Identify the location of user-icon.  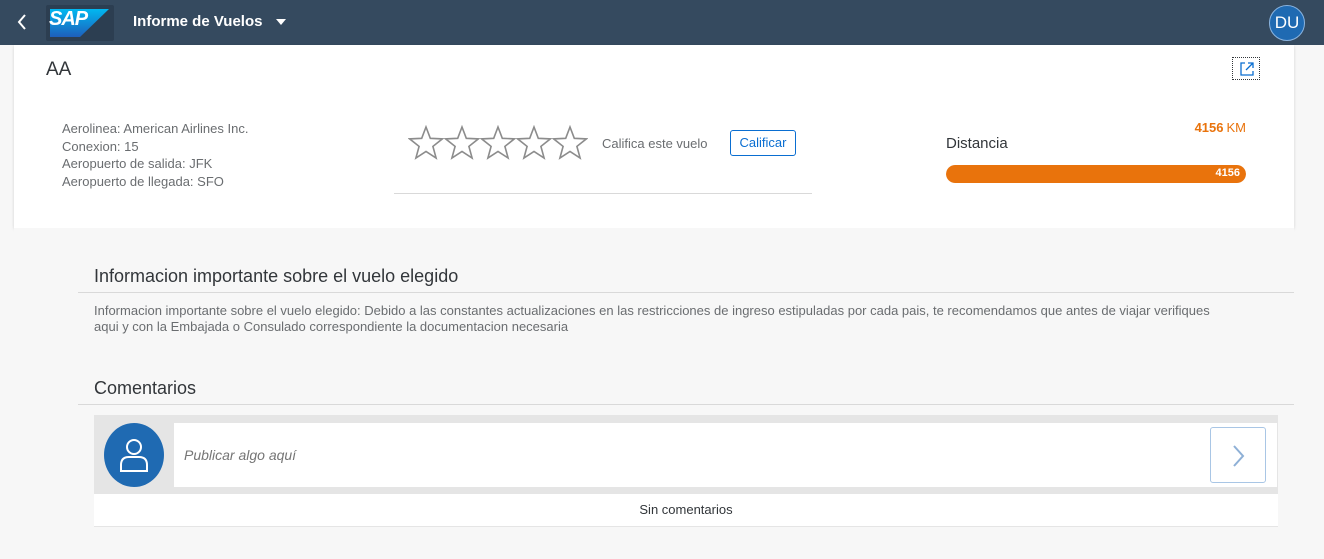
(134, 455).